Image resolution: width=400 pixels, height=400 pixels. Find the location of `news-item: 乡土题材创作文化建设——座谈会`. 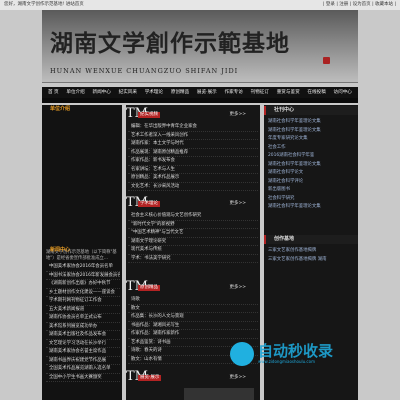

news-item: 乡土题材创作文化建设——座谈会 is located at coordinates (83, 293).